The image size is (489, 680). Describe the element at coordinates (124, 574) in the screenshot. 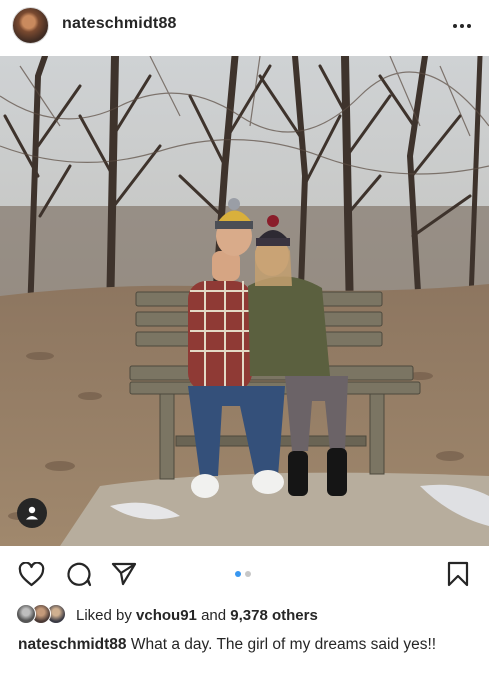

I see `share-direct-icon` at that location.